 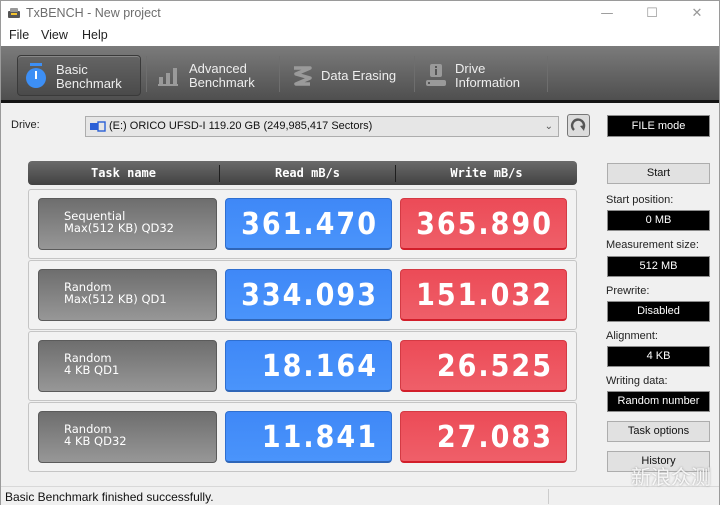 What do you see at coordinates (360, 495) in the screenshot?
I see `status-bar: Basic Benchmark finished successfully.` at bounding box center [360, 495].